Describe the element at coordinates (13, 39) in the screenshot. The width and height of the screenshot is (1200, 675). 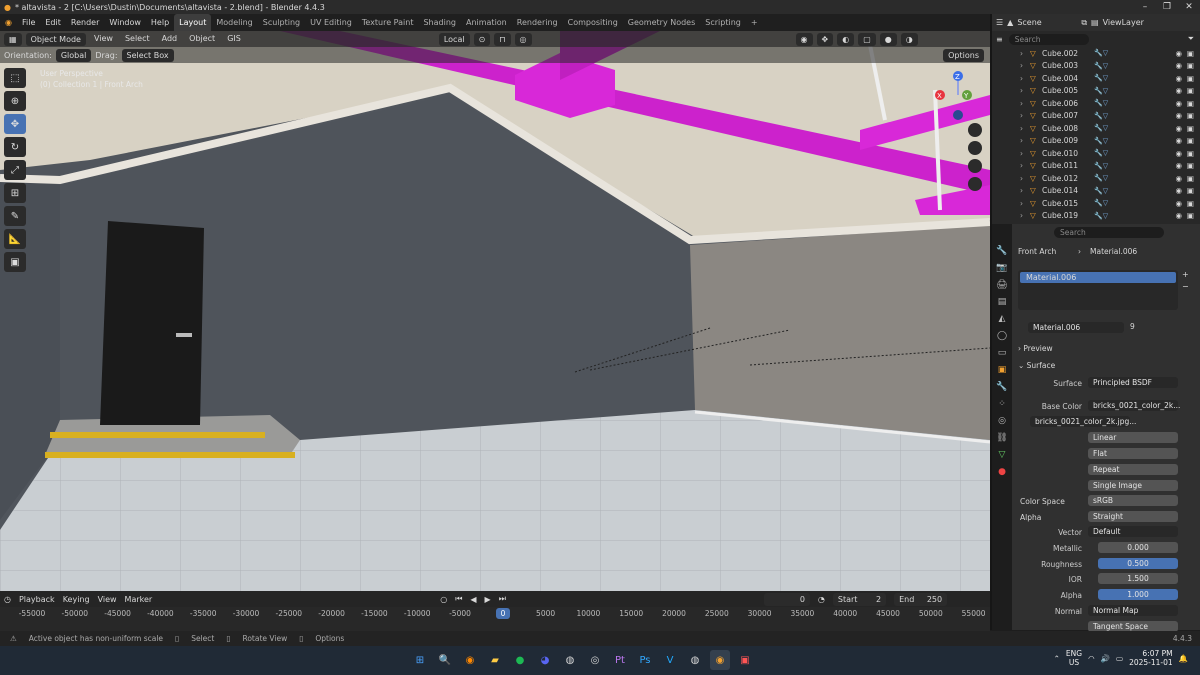
I see `editor-type-dropdown: ▦` at that location.